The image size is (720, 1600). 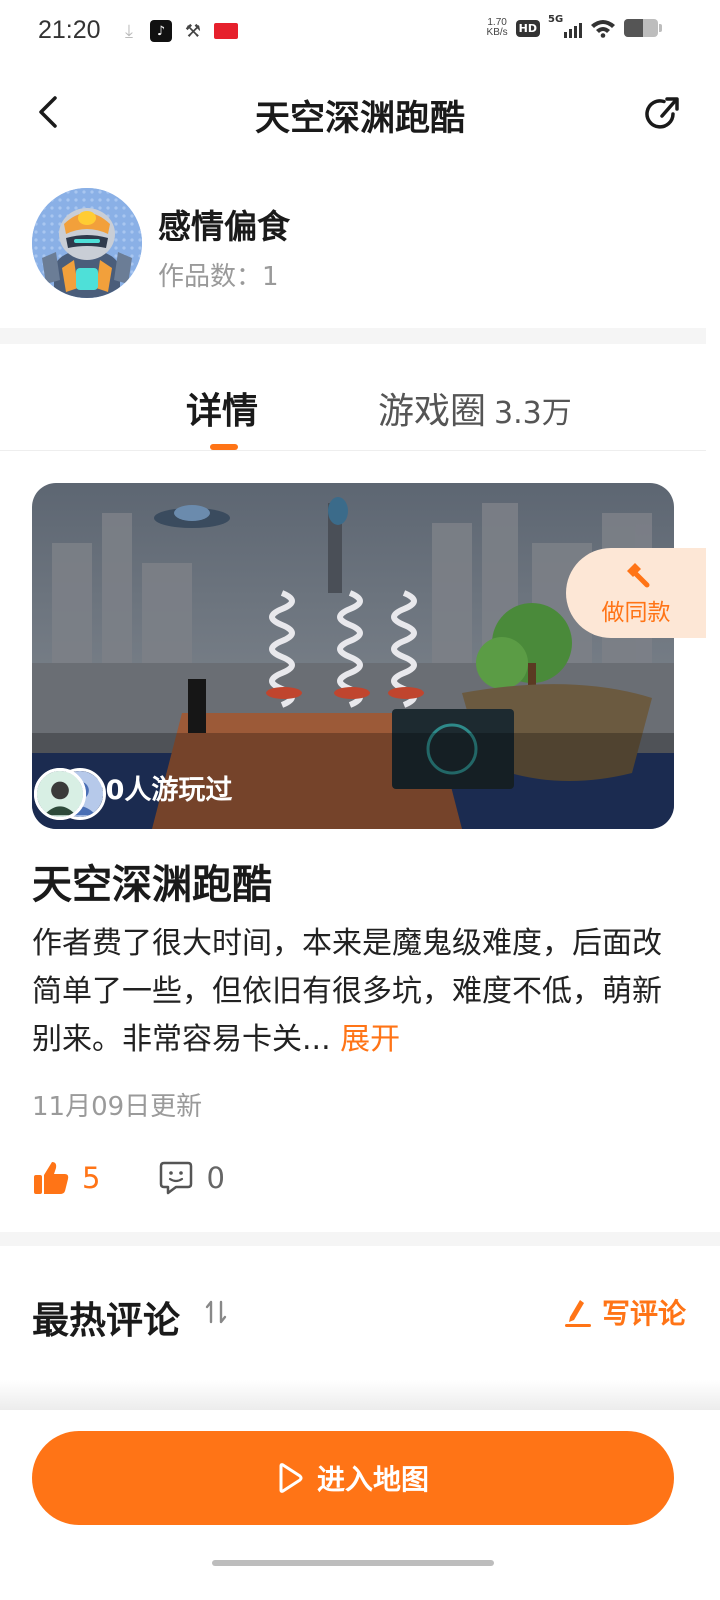 I want to click on works-count: 1, so click(x=270, y=277).